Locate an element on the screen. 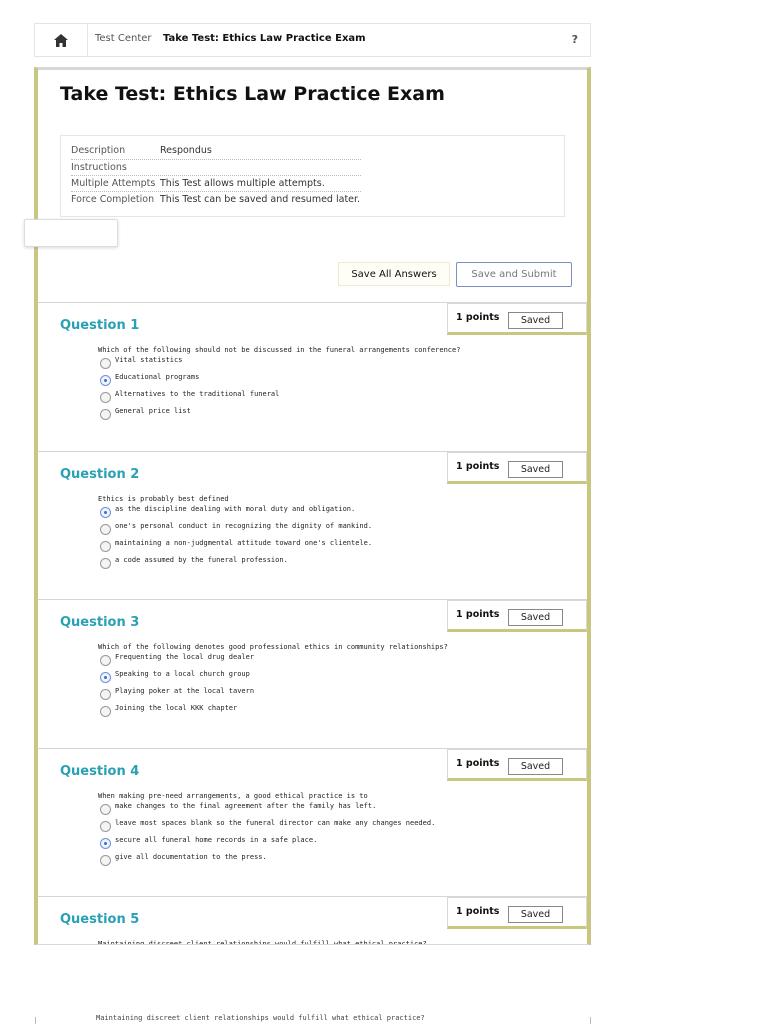 This screenshot has height=1024, width=768. panel-top-border is located at coordinates (312, 69).